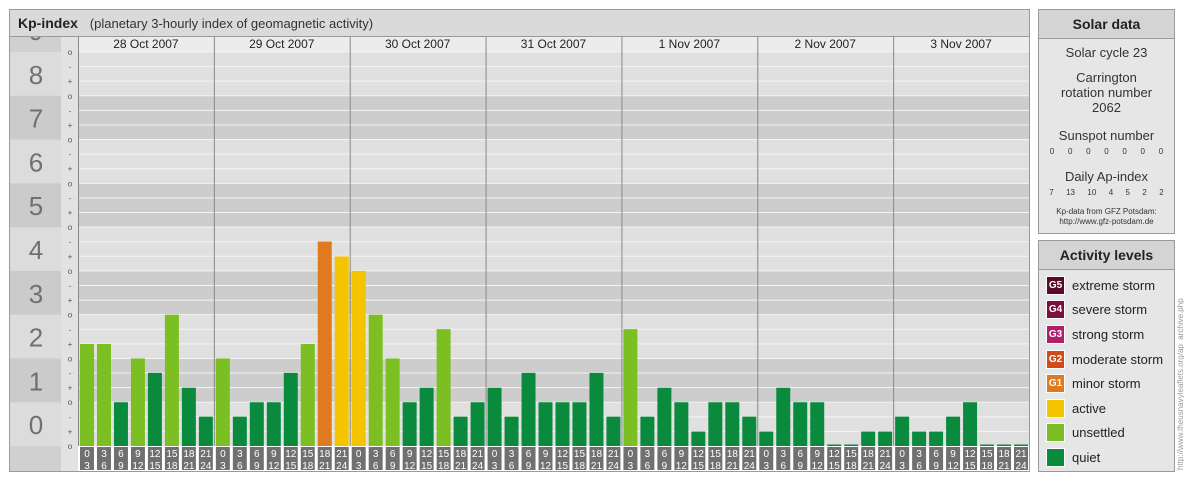 This screenshot has height=480, width=1184. I want to click on solar-data-heading: Solar data, so click(1106, 24).